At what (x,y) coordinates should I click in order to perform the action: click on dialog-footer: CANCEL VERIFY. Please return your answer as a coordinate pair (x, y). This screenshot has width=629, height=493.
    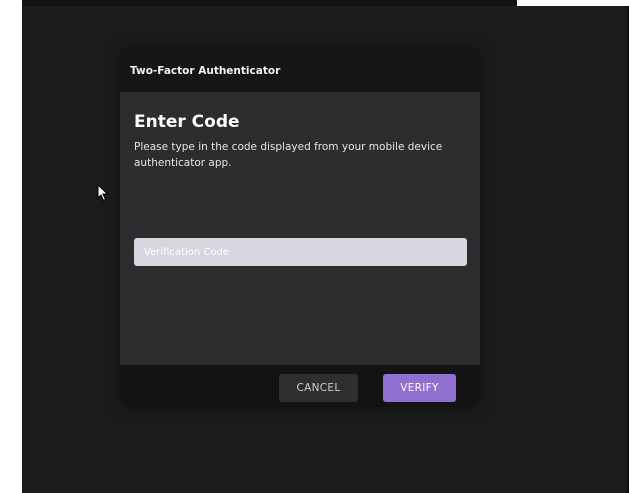
    Looking at the image, I should click on (300, 386).